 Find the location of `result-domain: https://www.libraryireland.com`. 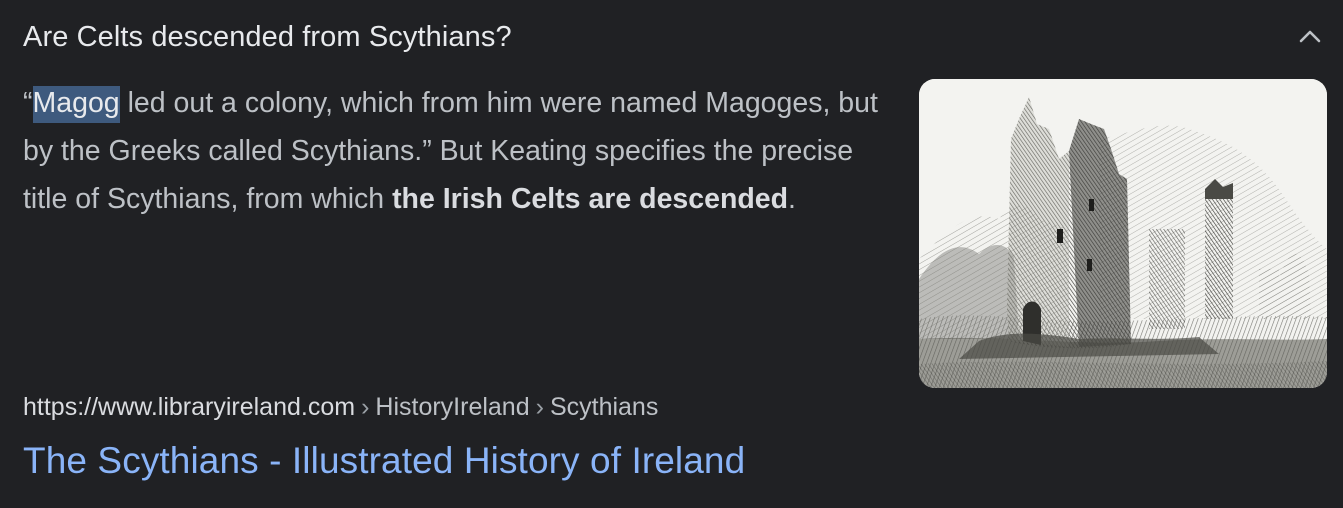

result-domain: https://www.libraryireland.com is located at coordinates (189, 407).